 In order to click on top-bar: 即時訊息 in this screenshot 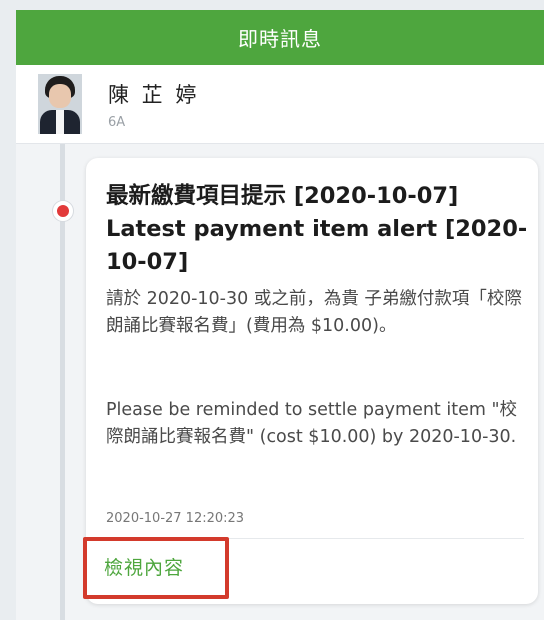, I will do `click(280, 37)`.